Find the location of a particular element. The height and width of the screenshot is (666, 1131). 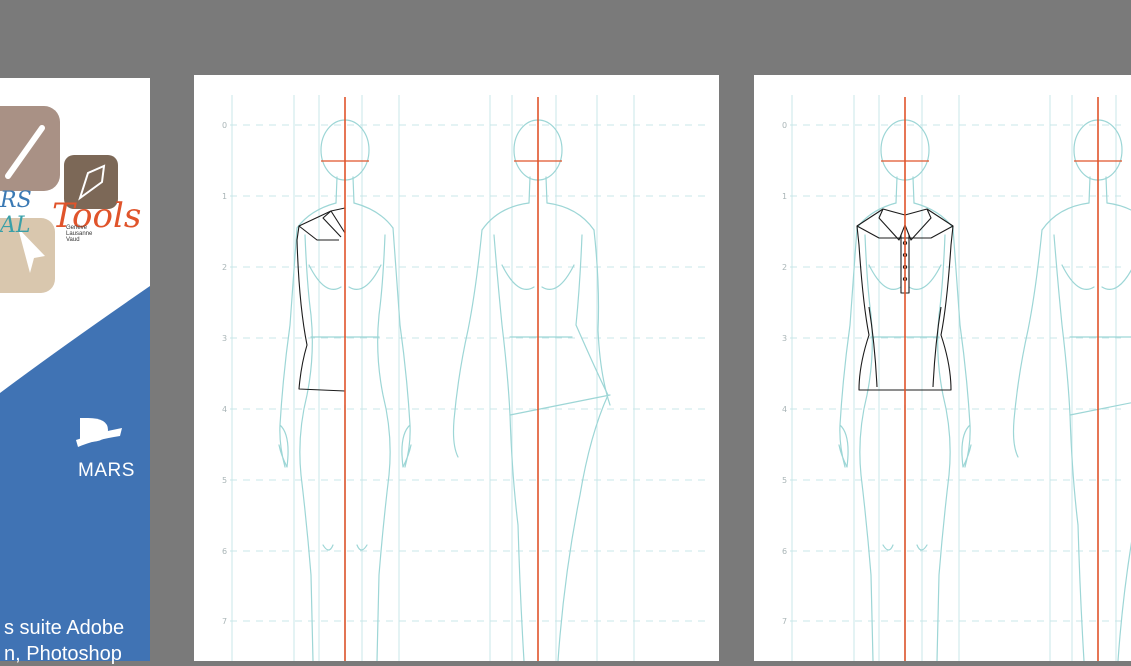

brand-label: MARS is located at coordinates (106, 471).